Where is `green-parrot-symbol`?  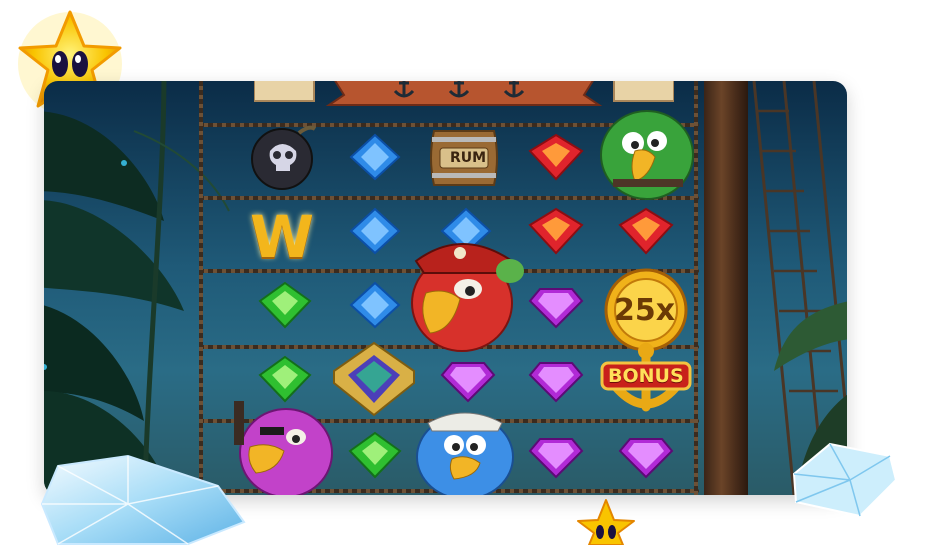 green-parrot-symbol is located at coordinates (644, 153).